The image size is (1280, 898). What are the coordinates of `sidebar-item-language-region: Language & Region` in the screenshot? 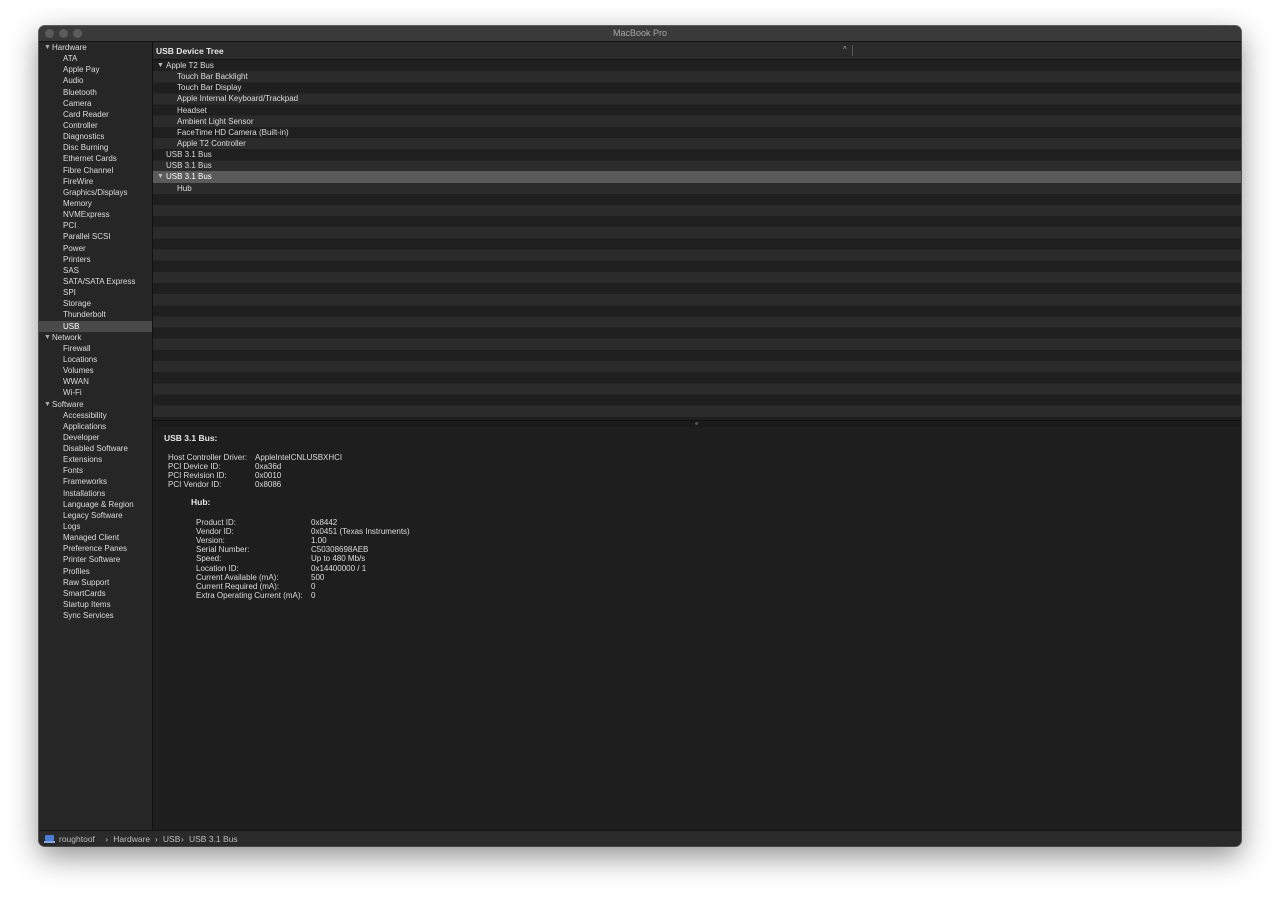 It's located at (95, 504).